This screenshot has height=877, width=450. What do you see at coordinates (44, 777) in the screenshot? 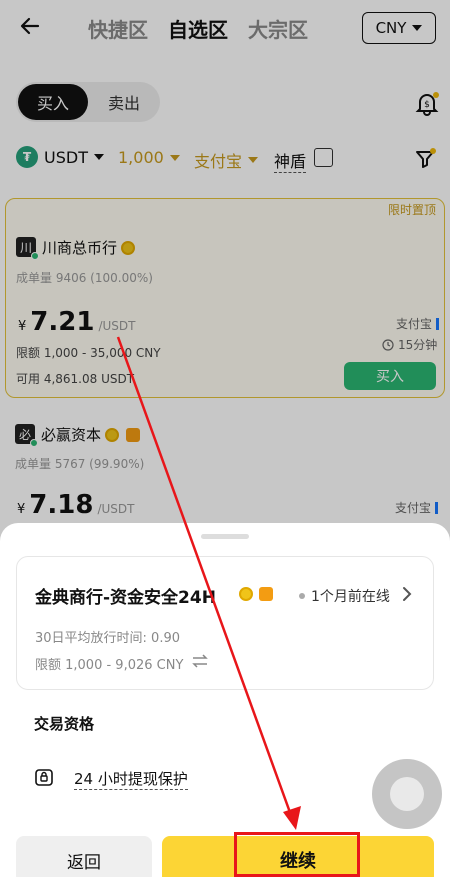
I see `lock-icon` at bounding box center [44, 777].